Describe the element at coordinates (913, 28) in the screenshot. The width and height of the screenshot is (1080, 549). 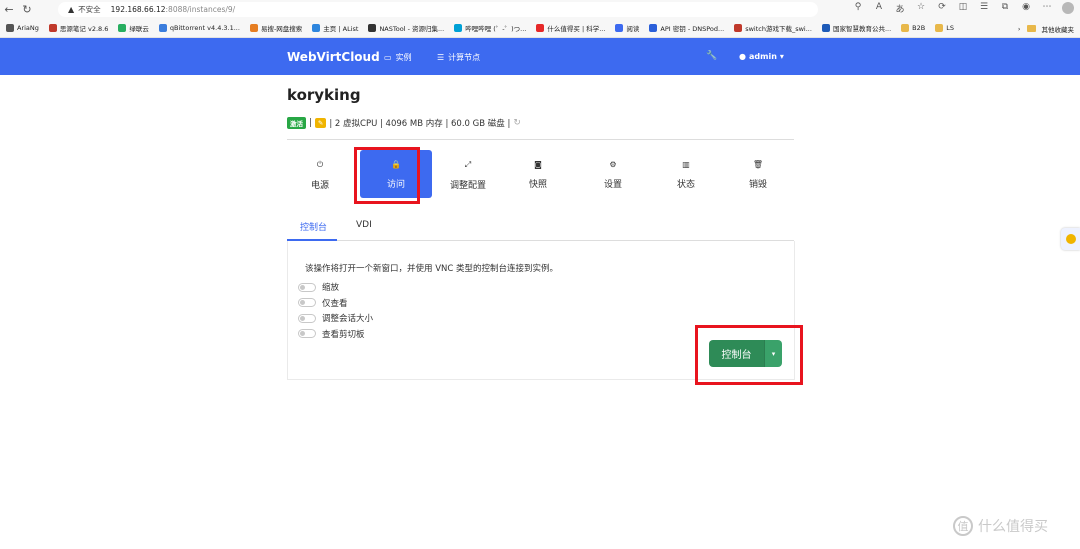
I see `bookmark-item: B2B` at that location.